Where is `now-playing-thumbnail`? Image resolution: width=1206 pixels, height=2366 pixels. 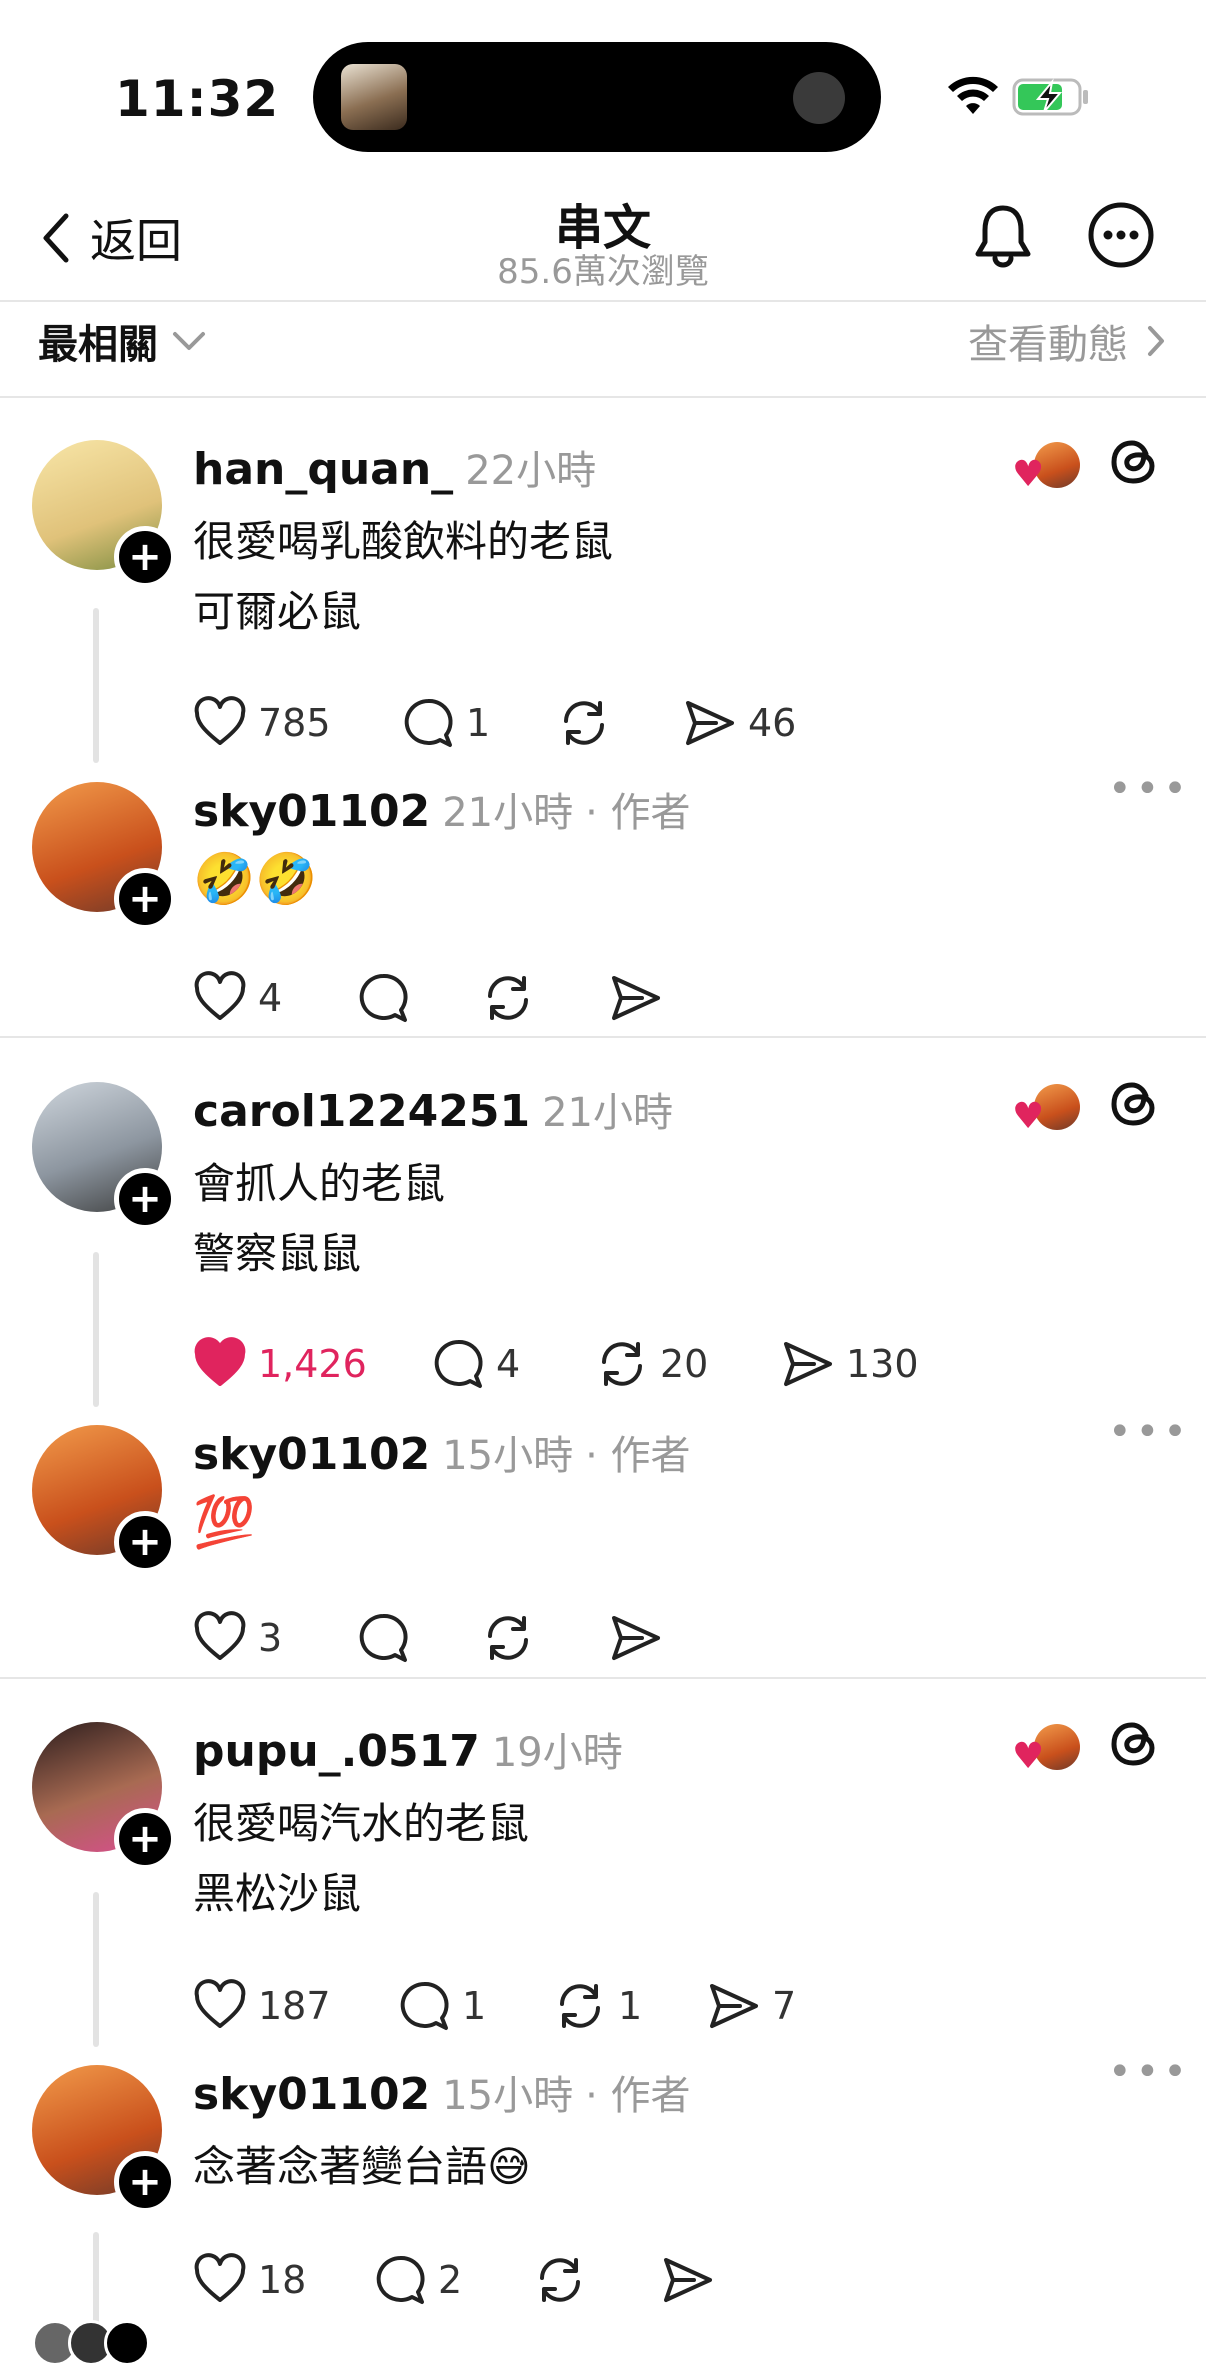 now-playing-thumbnail is located at coordinates (374, 97).